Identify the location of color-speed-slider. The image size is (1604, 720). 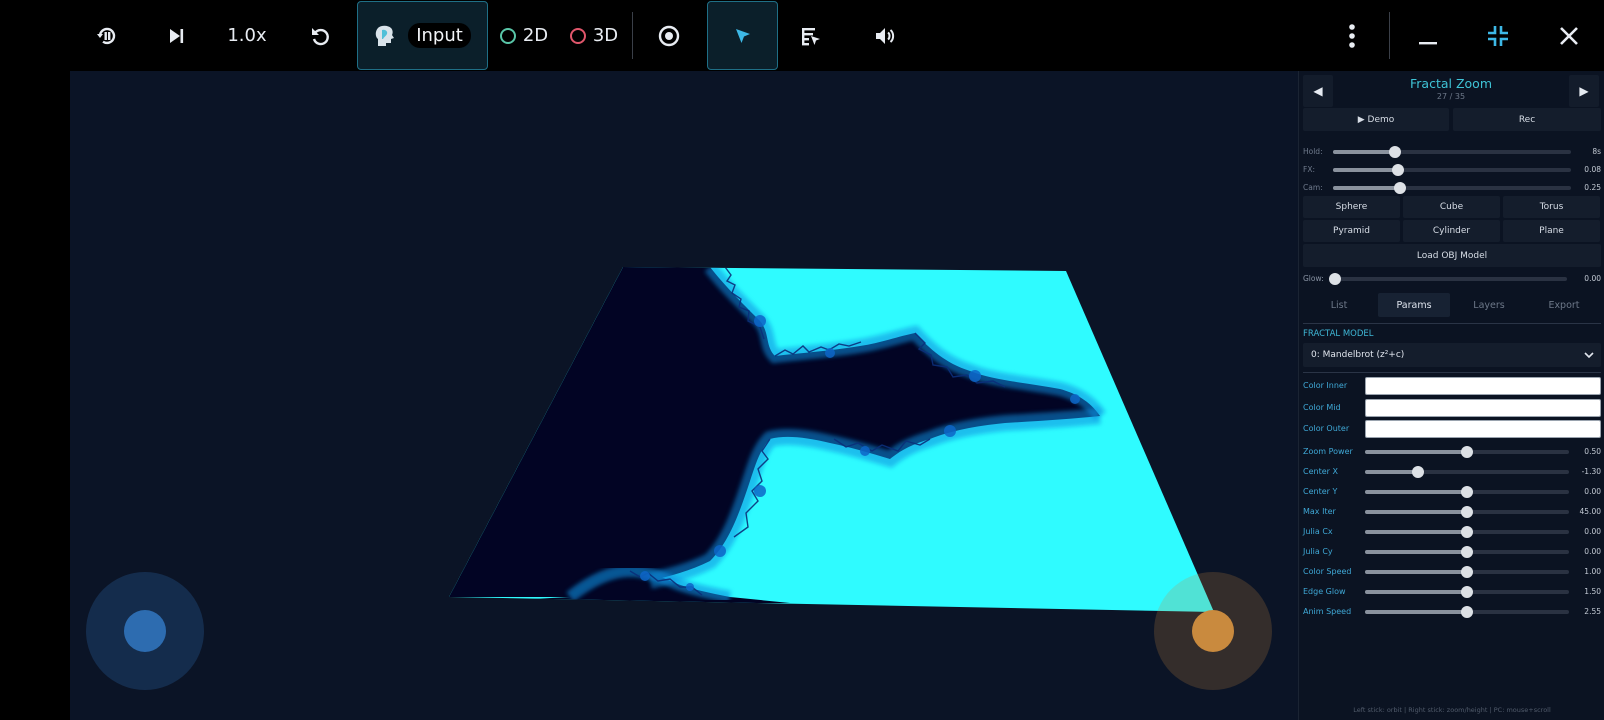
(1467, 572).